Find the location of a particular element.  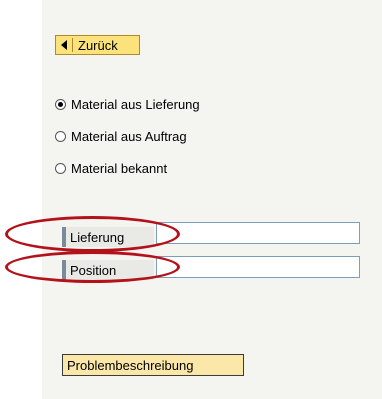

lieferung-label-text: Lieferung is located at coordinates (97, 237).